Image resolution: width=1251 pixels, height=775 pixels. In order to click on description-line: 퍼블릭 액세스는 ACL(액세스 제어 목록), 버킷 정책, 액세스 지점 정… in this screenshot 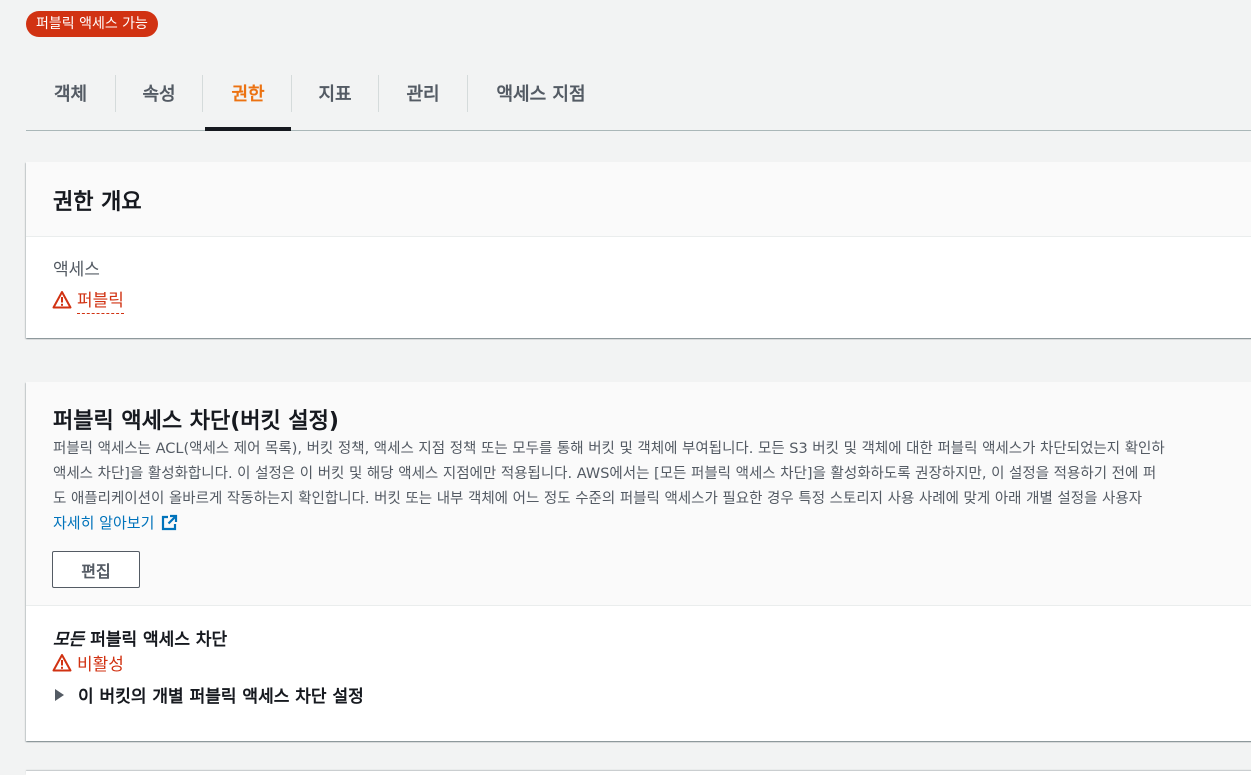, I will do `click(609, 449)`.